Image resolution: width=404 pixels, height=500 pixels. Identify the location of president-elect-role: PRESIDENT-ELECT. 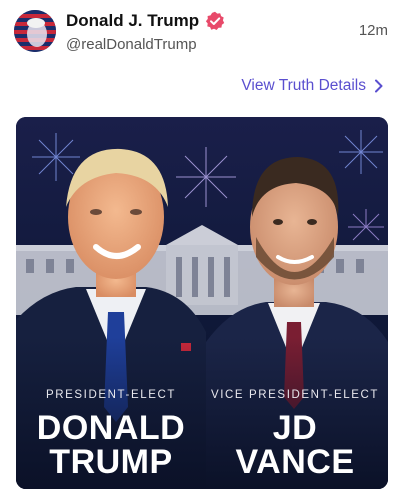
(111, 395).